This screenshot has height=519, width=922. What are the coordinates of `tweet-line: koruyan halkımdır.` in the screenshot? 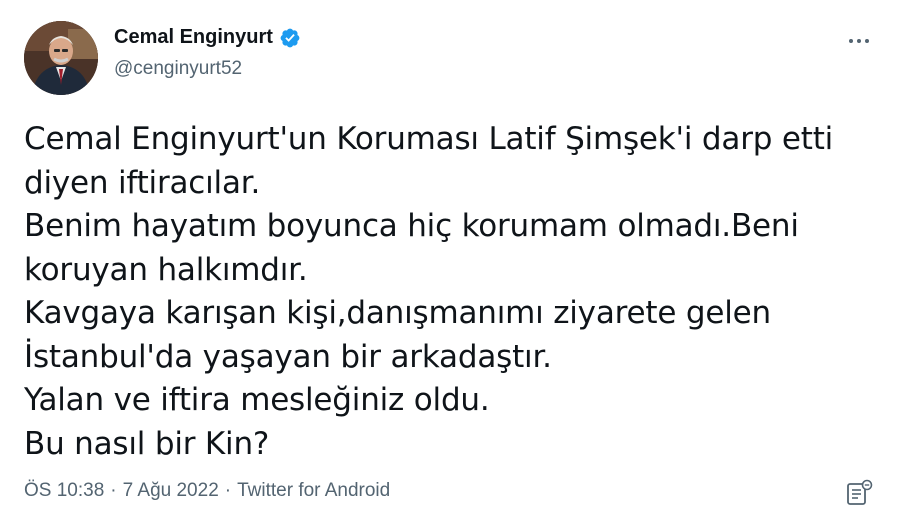 It's located at (166, 269).